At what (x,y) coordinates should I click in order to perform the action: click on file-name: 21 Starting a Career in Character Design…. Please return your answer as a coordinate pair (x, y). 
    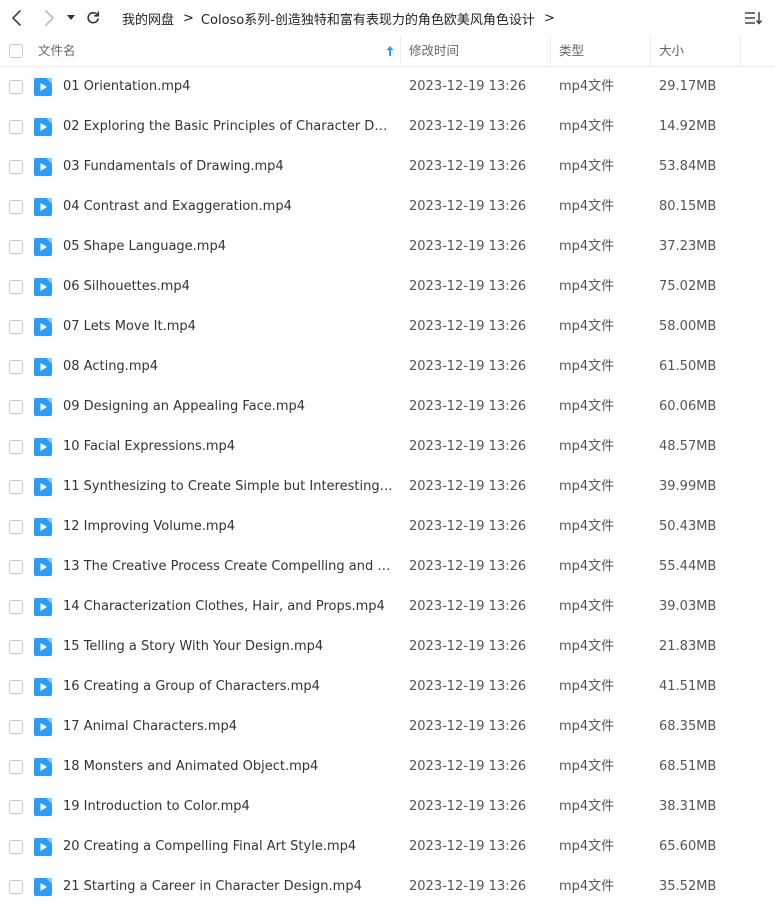
    Looking at the image, I should click on (228, 887).